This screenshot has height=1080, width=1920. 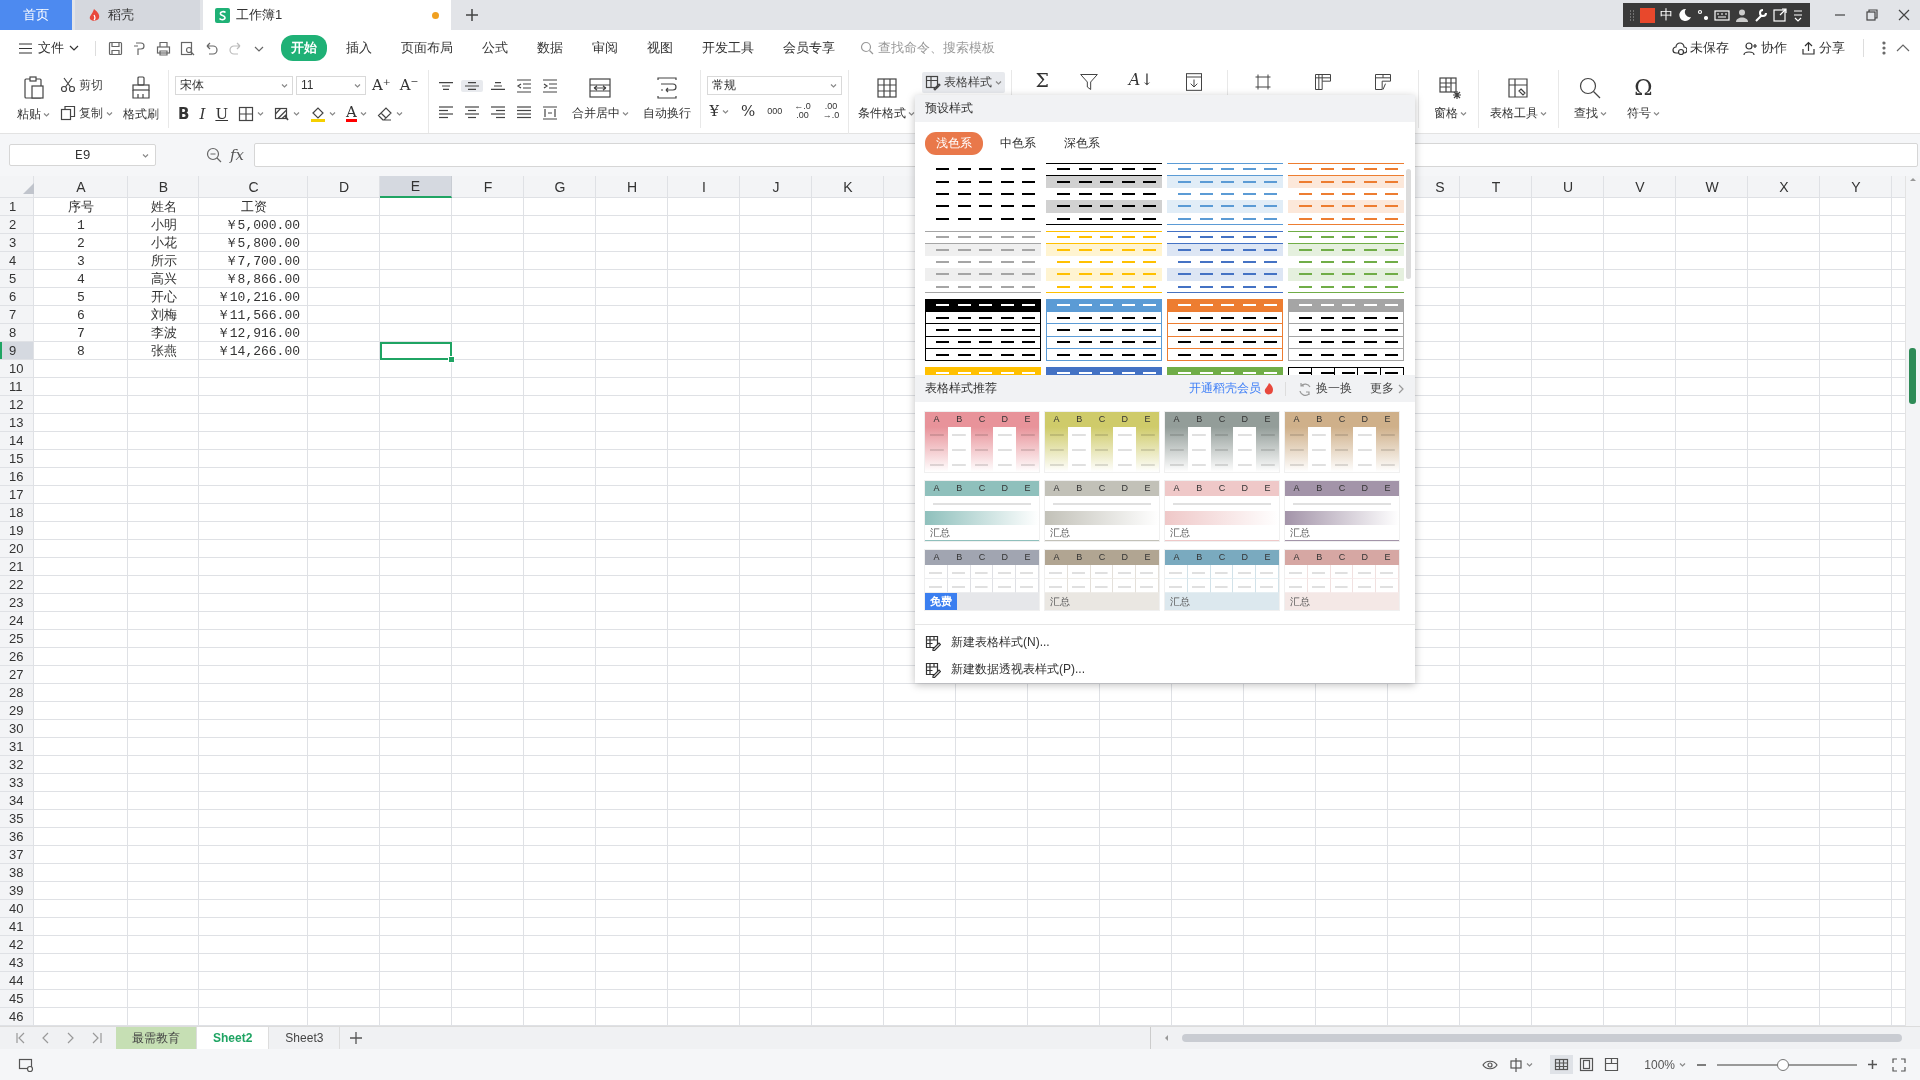 I want to click on table-cell-text: 2, so click(x=81, y=243).